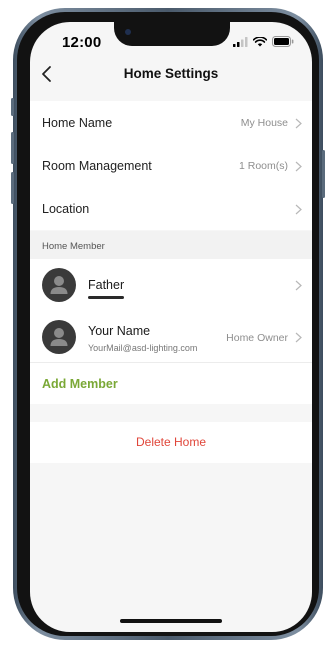  I want to click on status-time: 12:00, so click(82, 42).